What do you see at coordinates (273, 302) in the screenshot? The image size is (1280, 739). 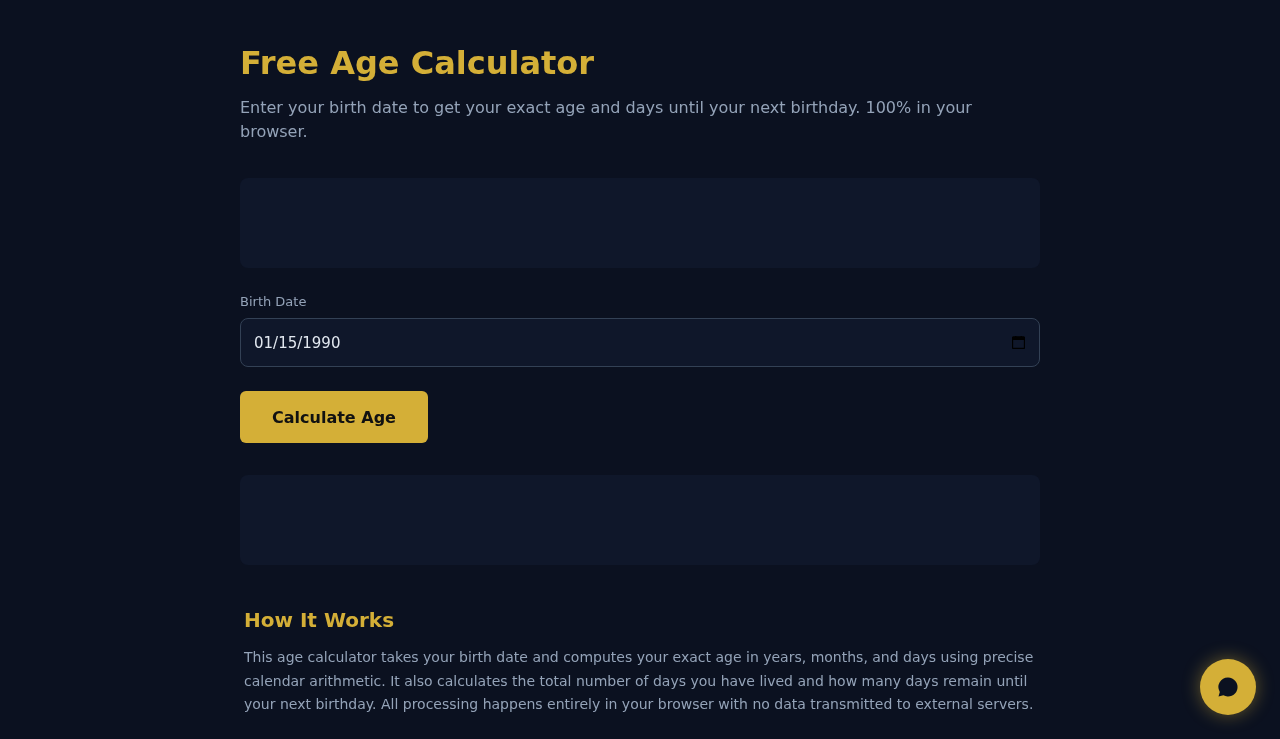 I see `field-label: Birth Date` at bounding box center [273, 302].